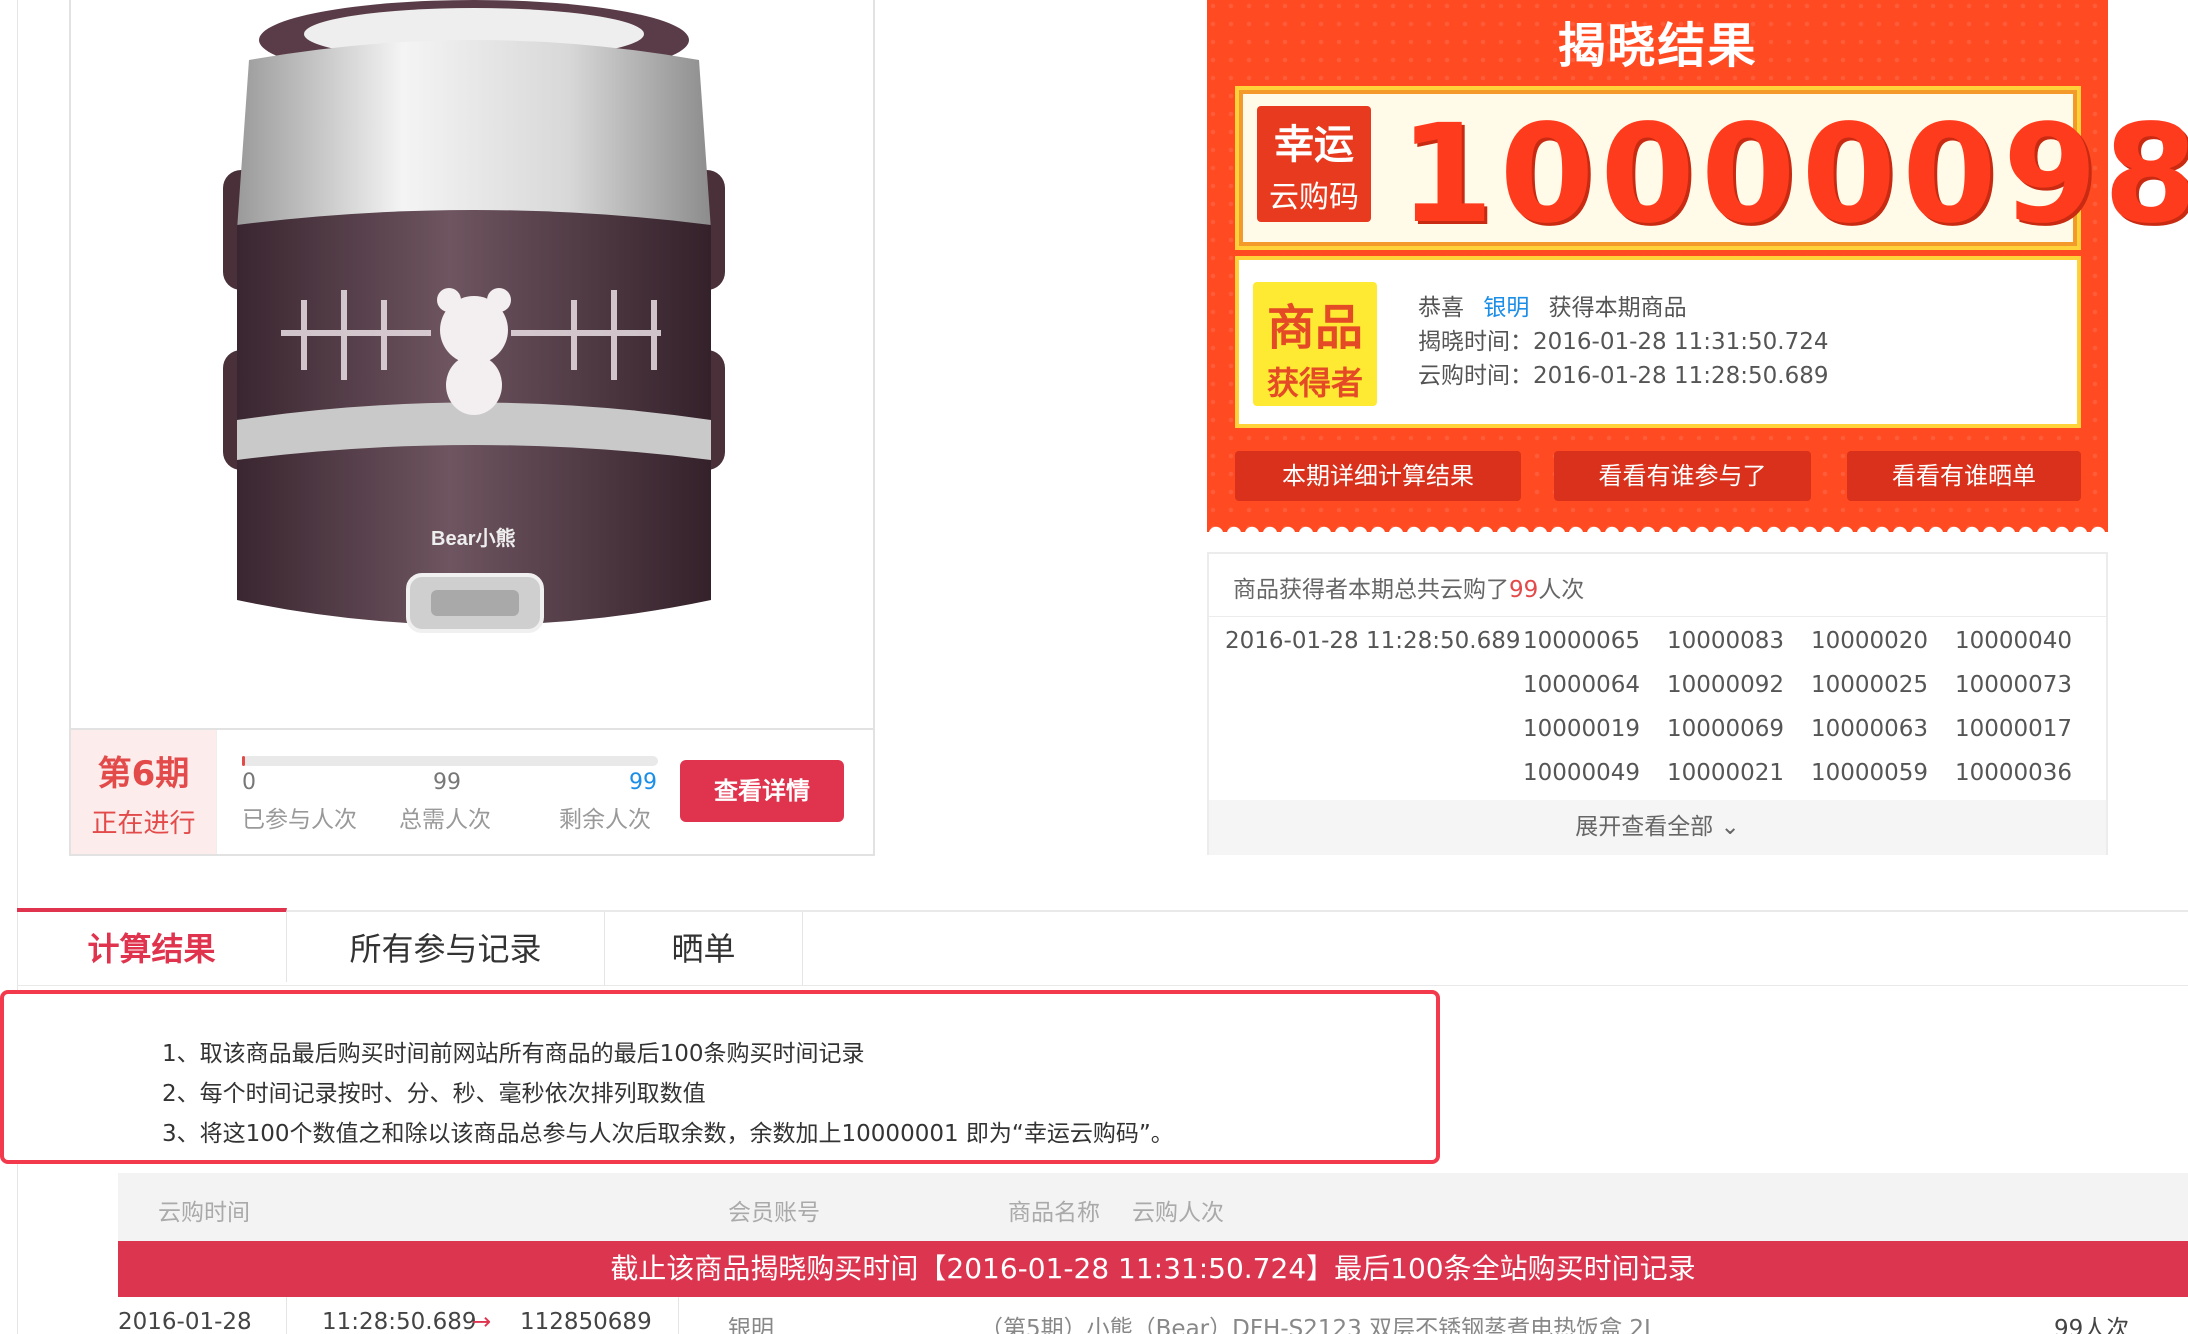  What do you see at coordinates (152, 945) in the screenshot?
I see `tab-calc-result: 计算结果` at bounding box center [152, 945].